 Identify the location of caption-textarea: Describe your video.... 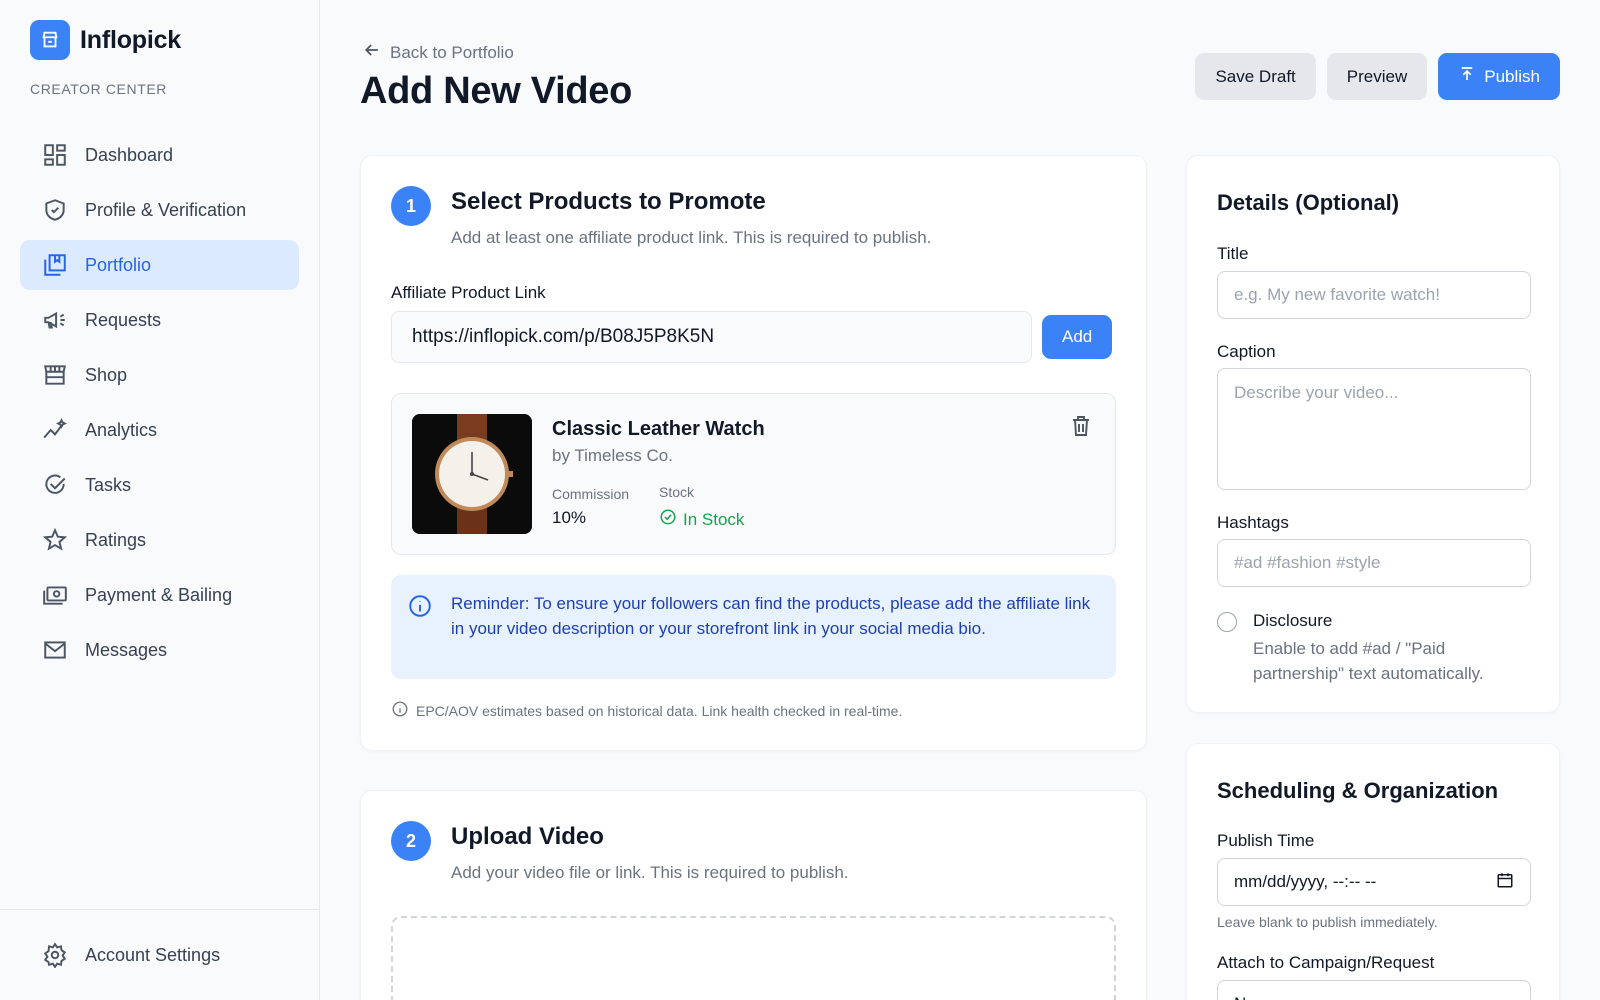
(1374, 429).